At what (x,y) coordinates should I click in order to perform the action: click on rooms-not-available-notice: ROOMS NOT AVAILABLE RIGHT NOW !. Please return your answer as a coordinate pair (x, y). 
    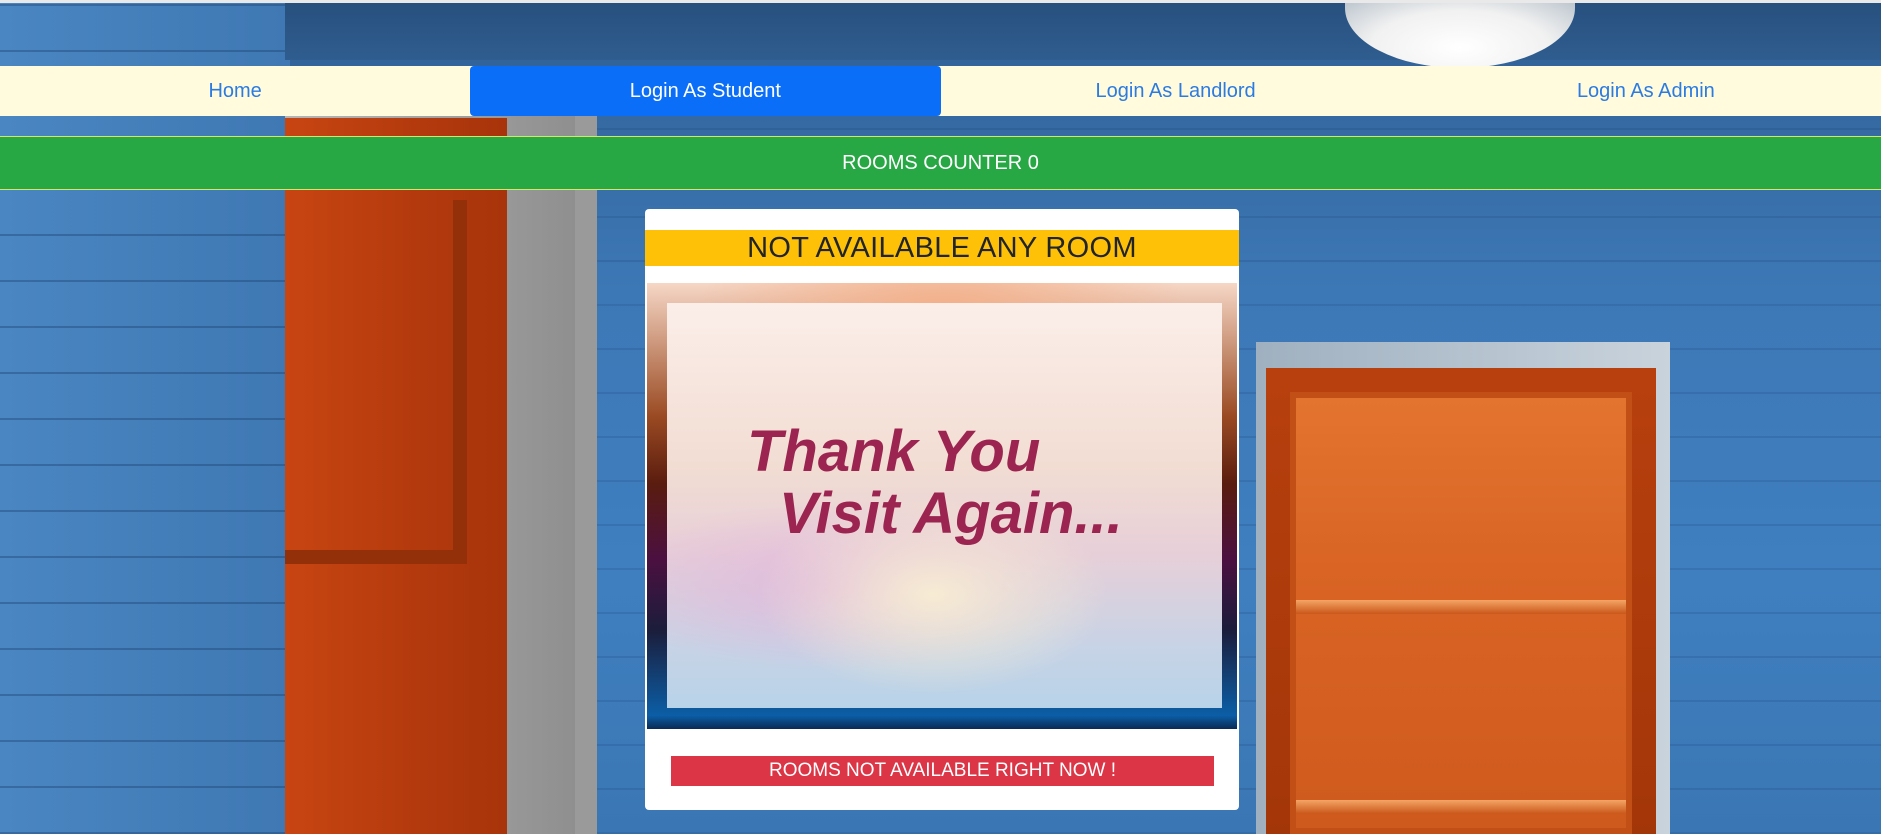
    Looking at the image, I should click on (942, 771).